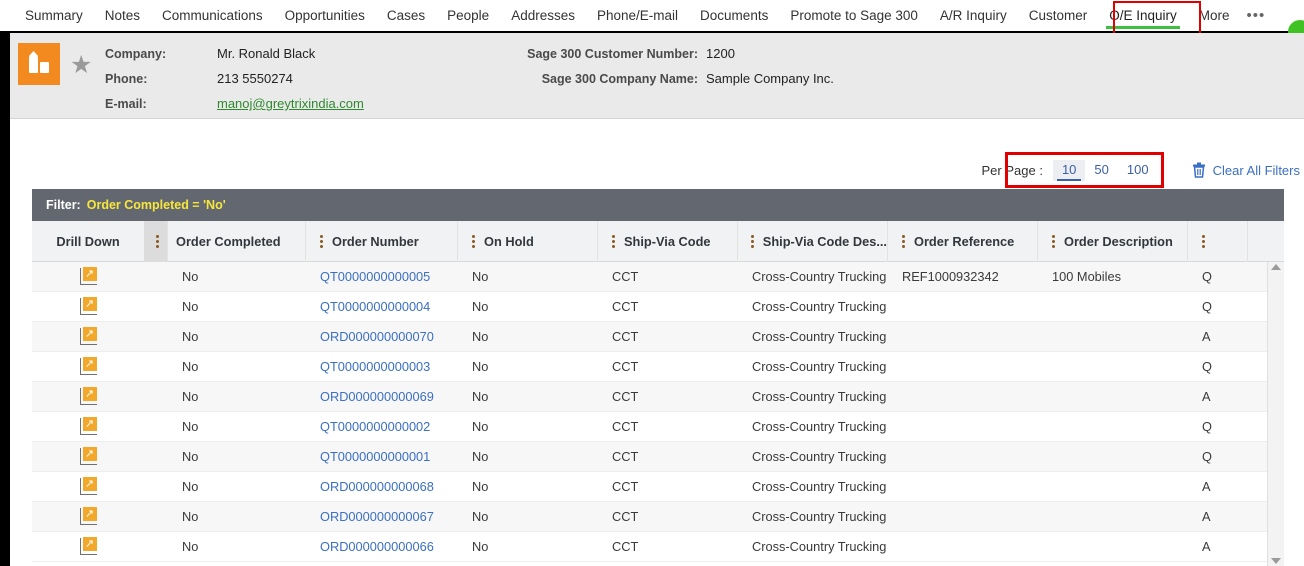  Describe the element at coordinates (734, 15) in the screenshot. I see `tab-documents: Documents` at that location.